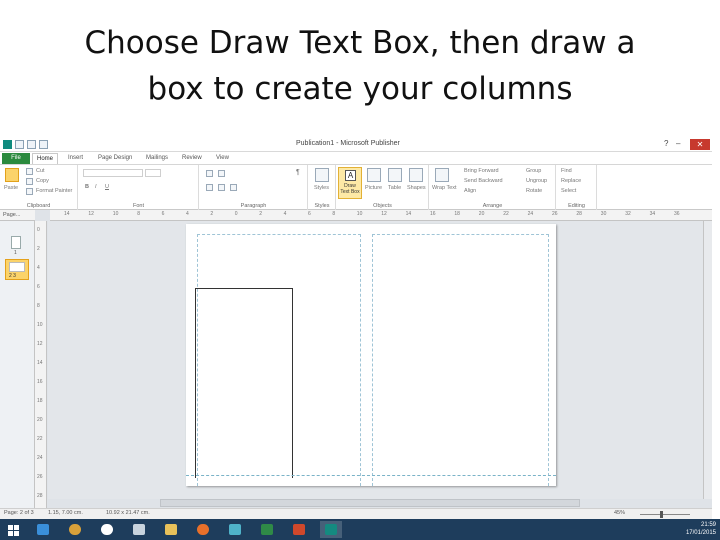 This screenshot has height=540, width=720. Describe the element at coordinates (700, 144) in the screenshot. I see `close-button: ✕` at that location.